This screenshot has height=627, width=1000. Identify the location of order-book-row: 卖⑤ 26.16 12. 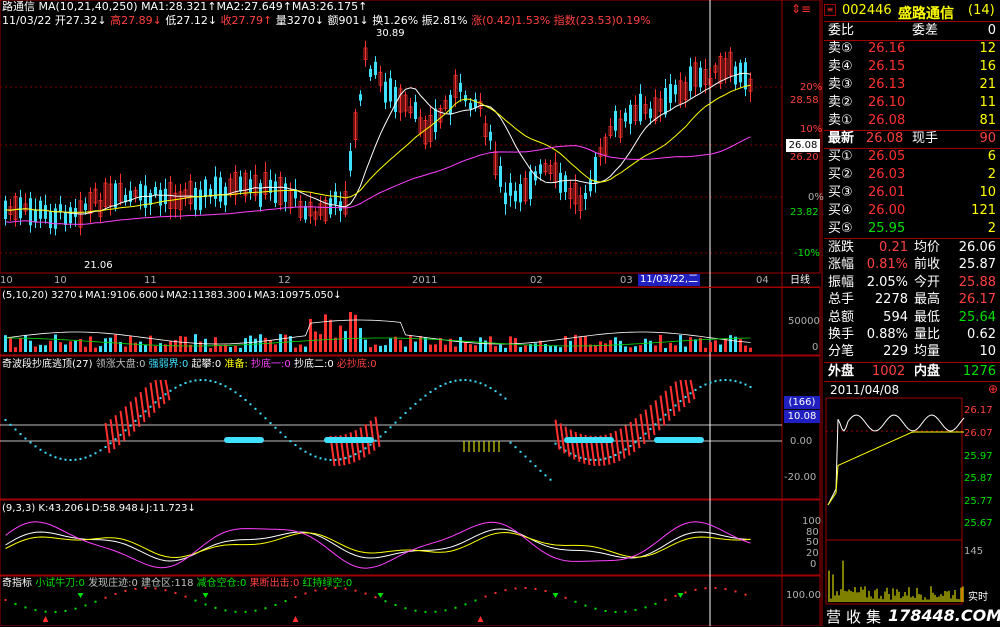
(912, 49).